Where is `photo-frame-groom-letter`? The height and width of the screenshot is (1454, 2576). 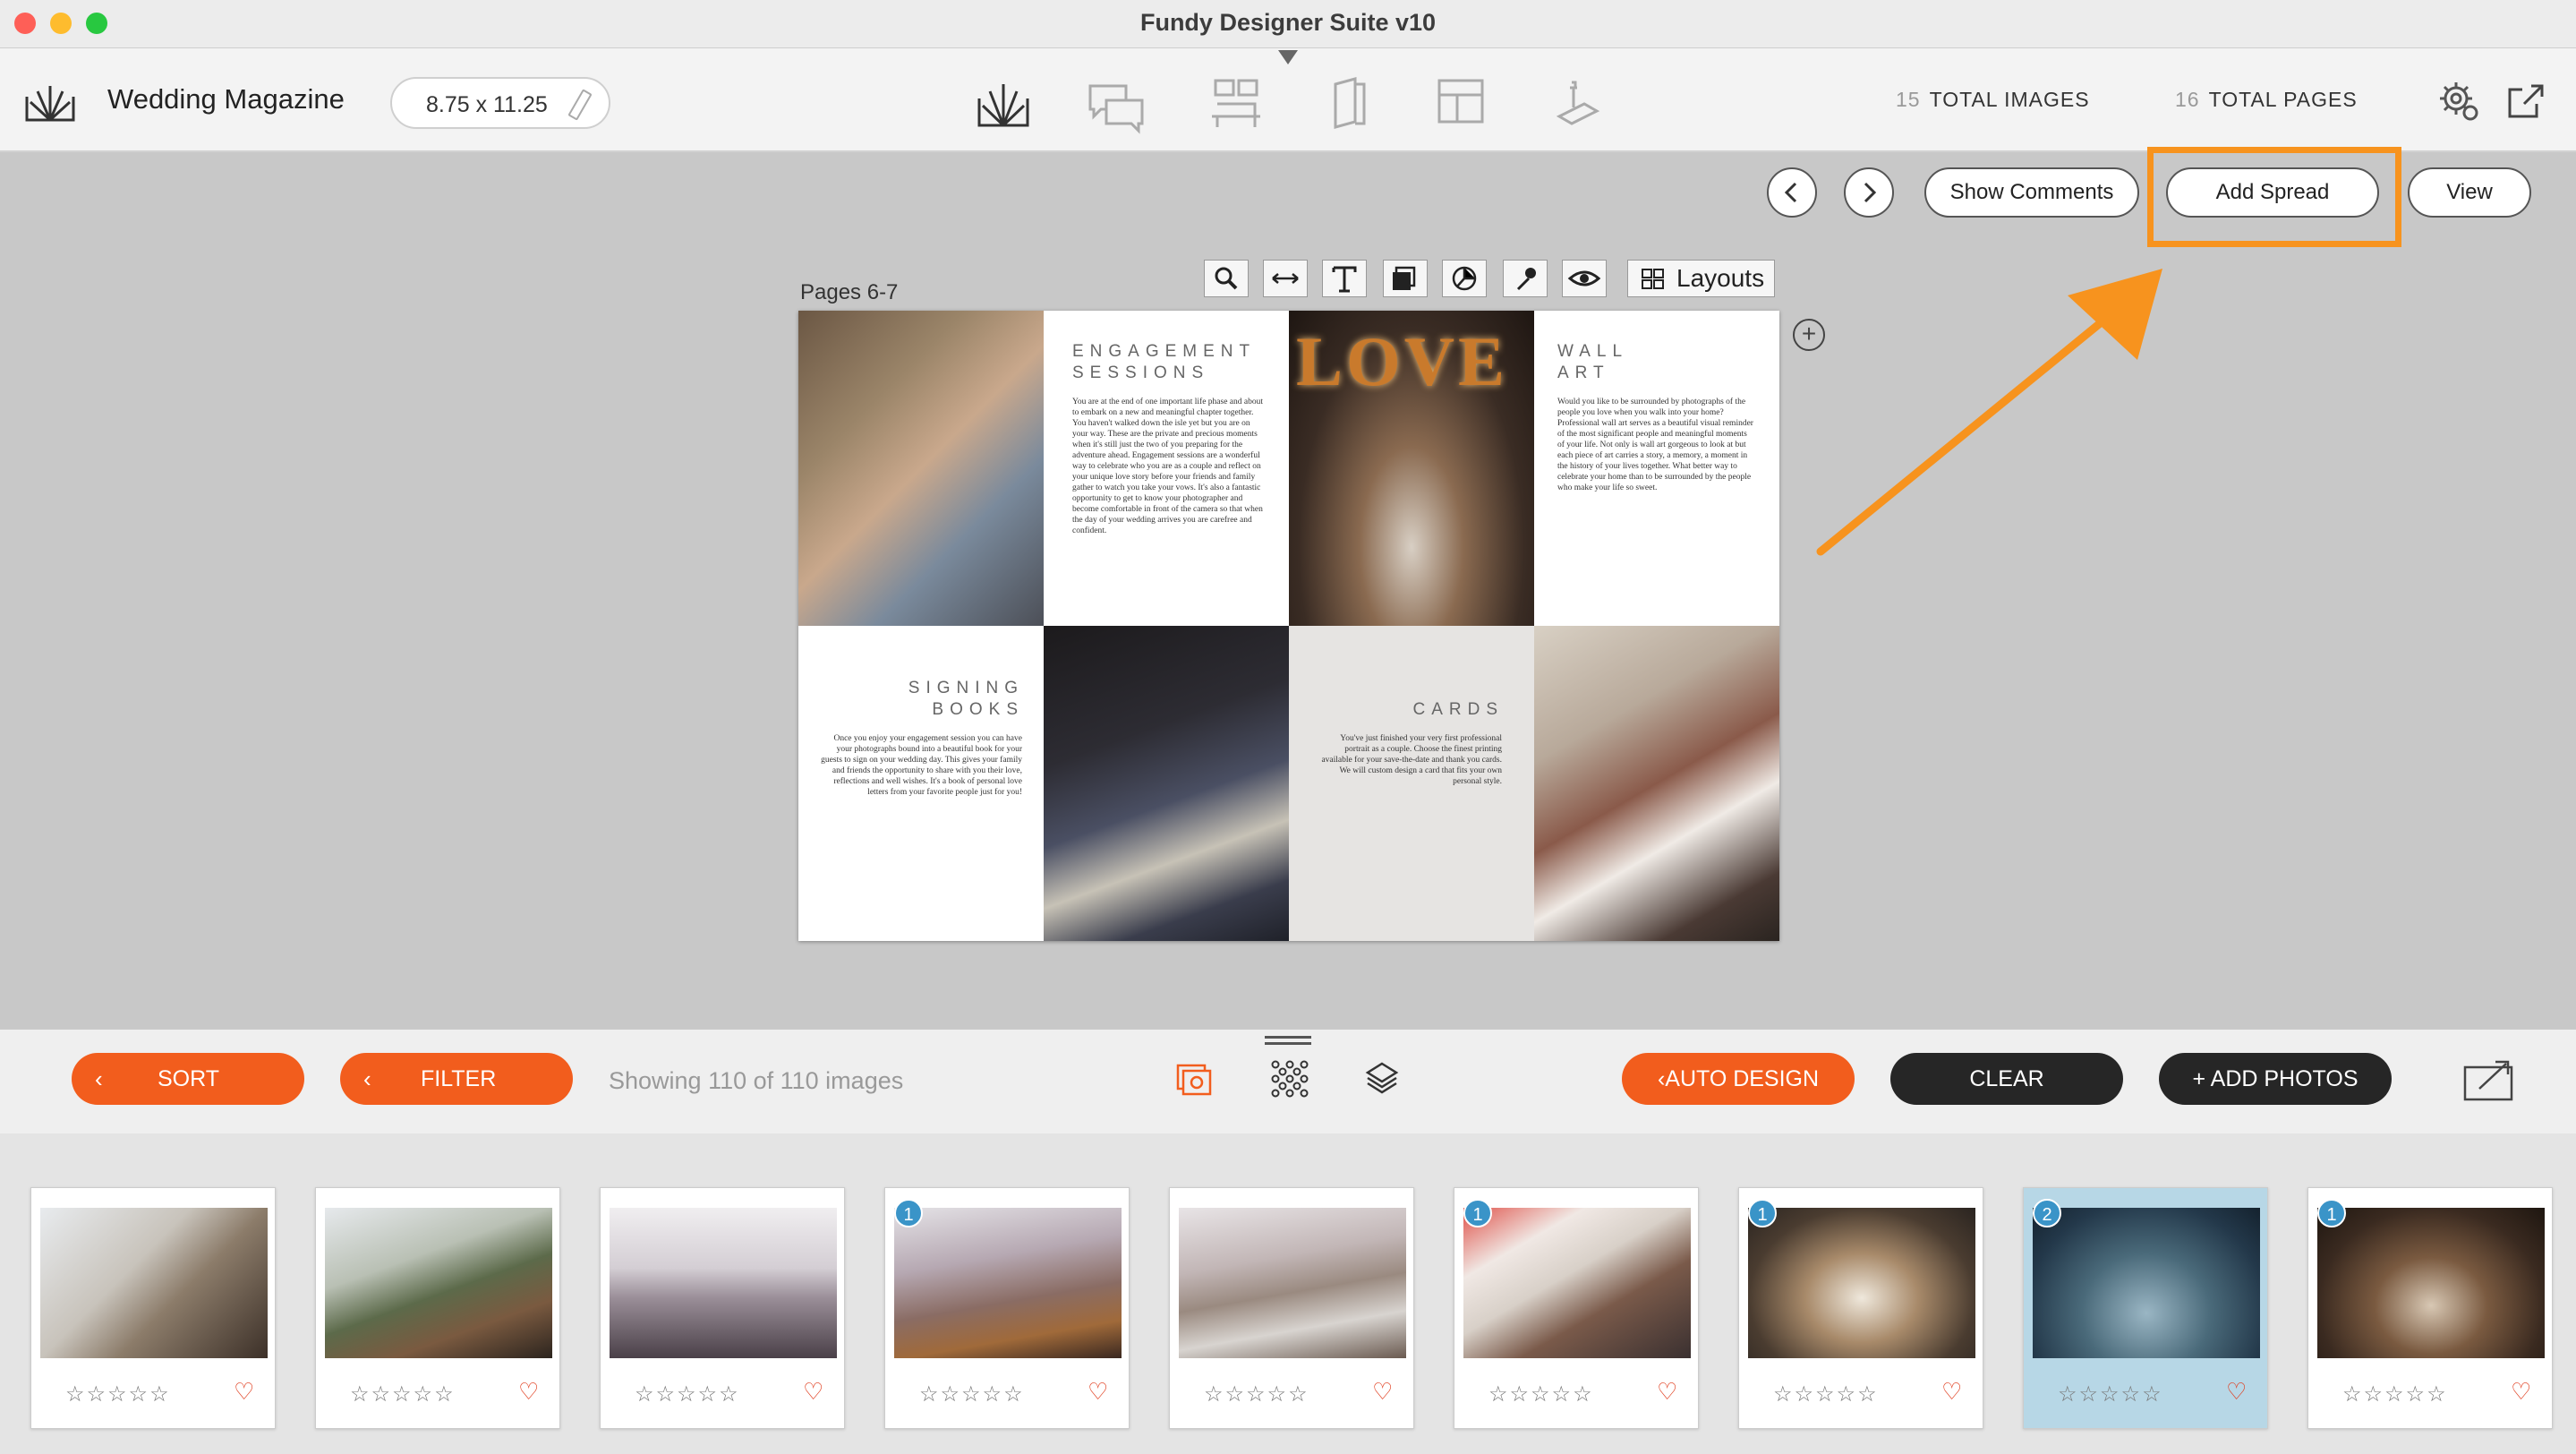
photo-frame-groom-letter is located at coordinates (1166, 783).